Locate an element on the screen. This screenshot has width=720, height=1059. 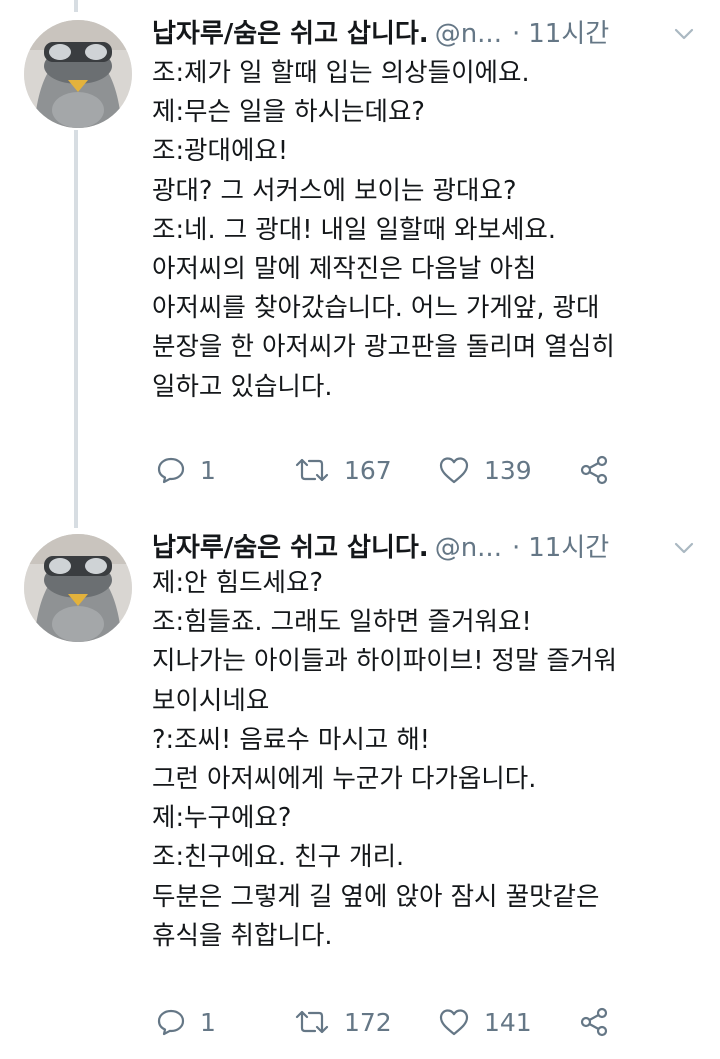
tweet-text-line: 아저씨를 찾아갔습니다. 어느 가게앞, 광대 is located at coordinates (376, 308).